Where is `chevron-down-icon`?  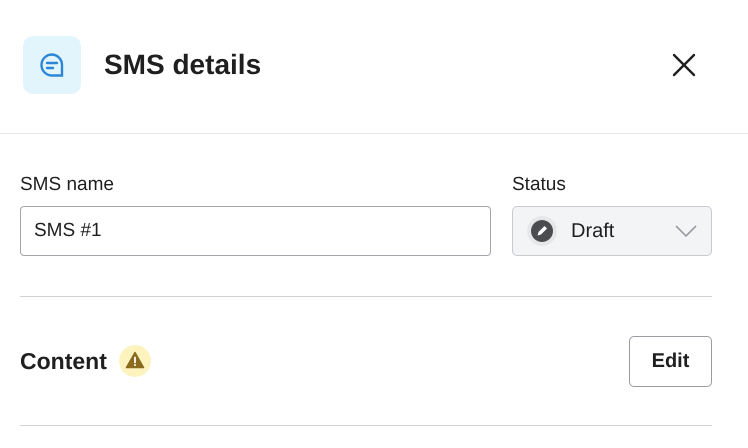 chevron-down-icon is located at coordinates (686, 231).